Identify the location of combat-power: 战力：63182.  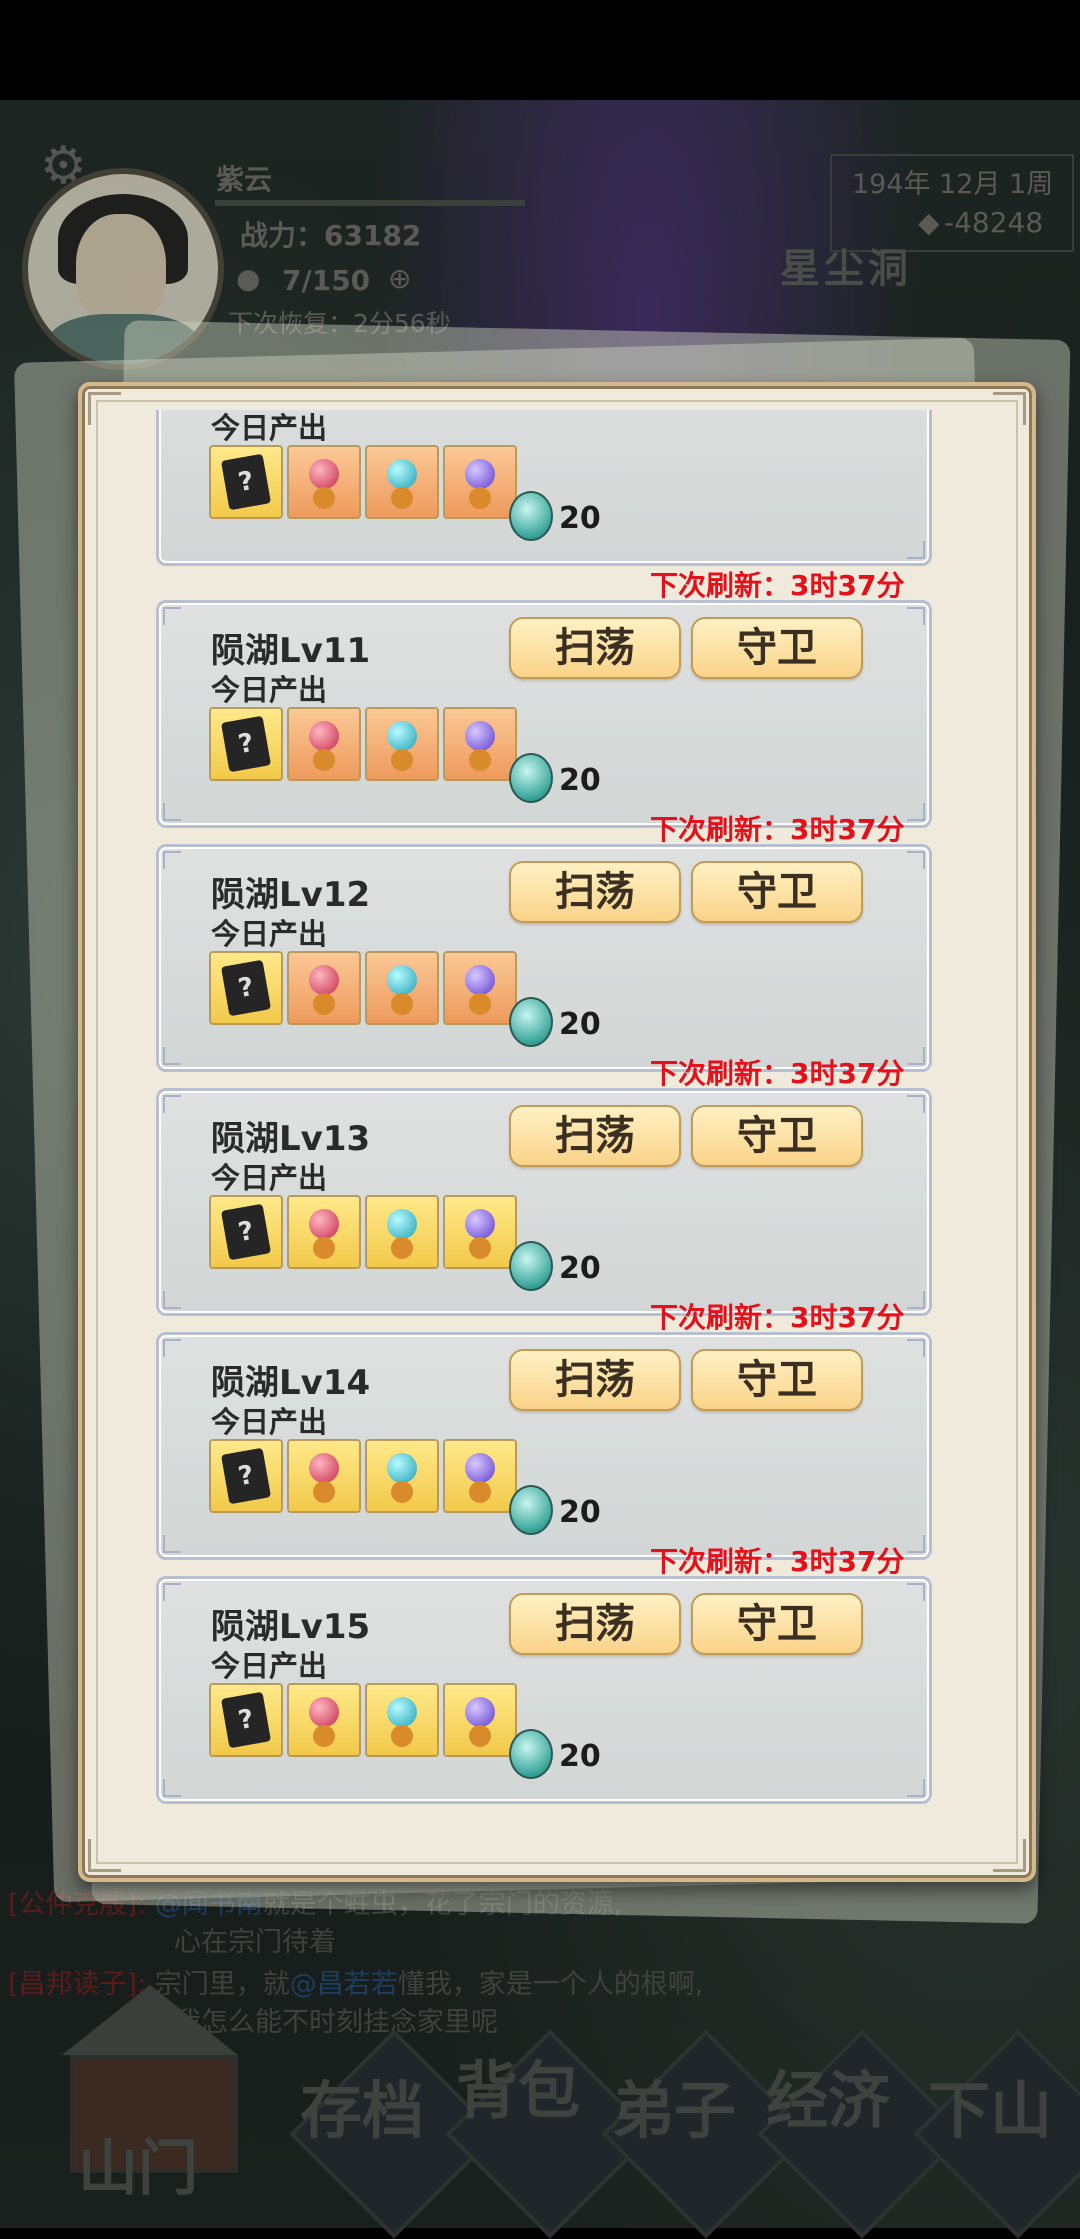
(331, 235).